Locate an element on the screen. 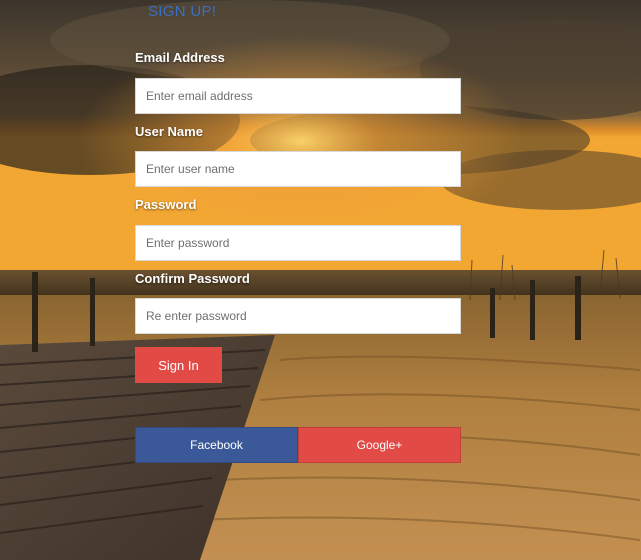 The width and height of the screenshot is (641, 560). username-field is located at coordinates (298, 169).